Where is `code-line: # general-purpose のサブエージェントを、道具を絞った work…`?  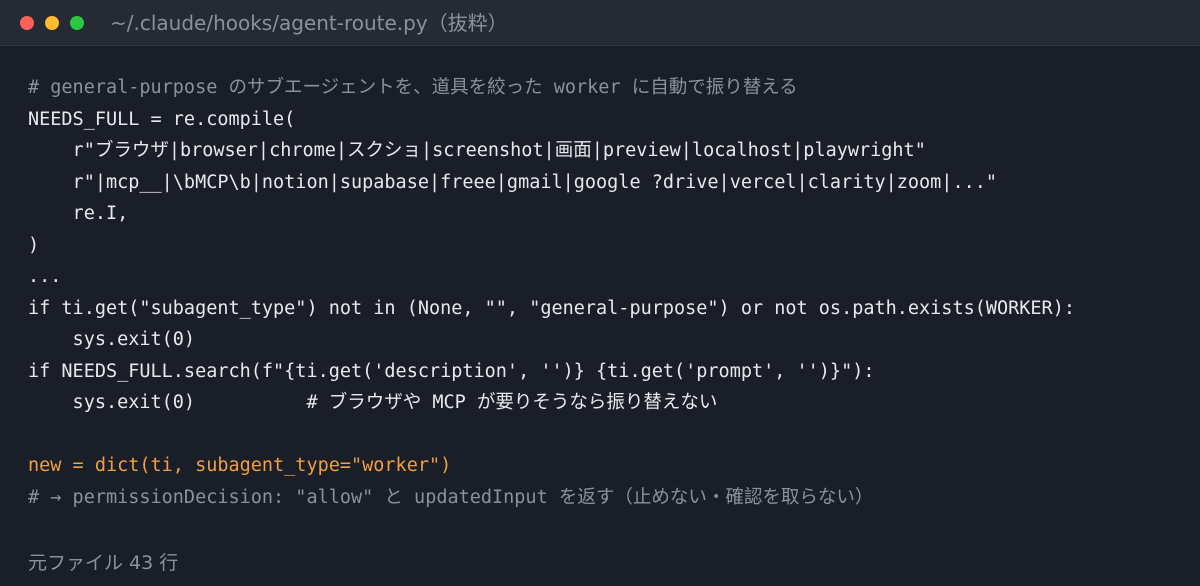 code-line: # general-purpose のサブエージェントを、道具を絞った work… is located at coordinates (413, 87).